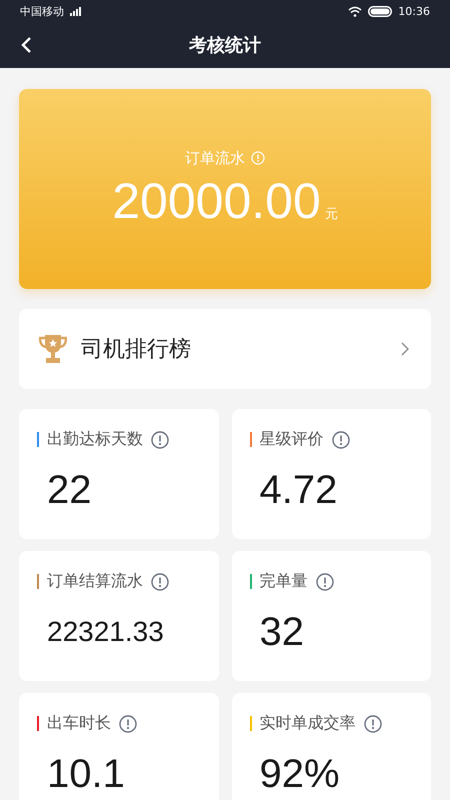  Describe the element at coordinates (69, 490) in the screenshot. I see `stat-value: 22` at that location.